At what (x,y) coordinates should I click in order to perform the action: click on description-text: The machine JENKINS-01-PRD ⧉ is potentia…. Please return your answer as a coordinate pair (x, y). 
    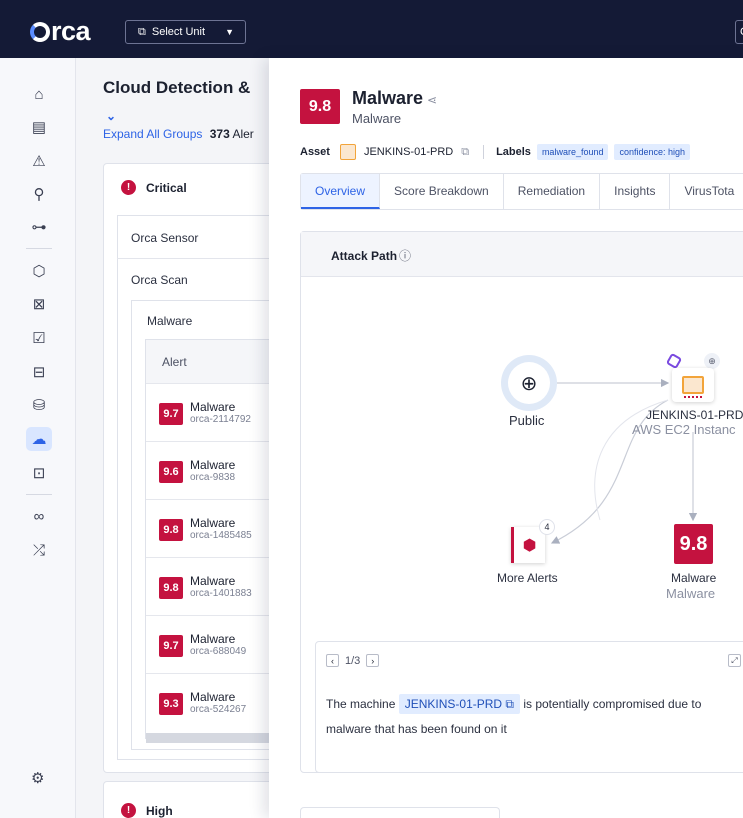
    Looking at the image, I should click on (534, 717).